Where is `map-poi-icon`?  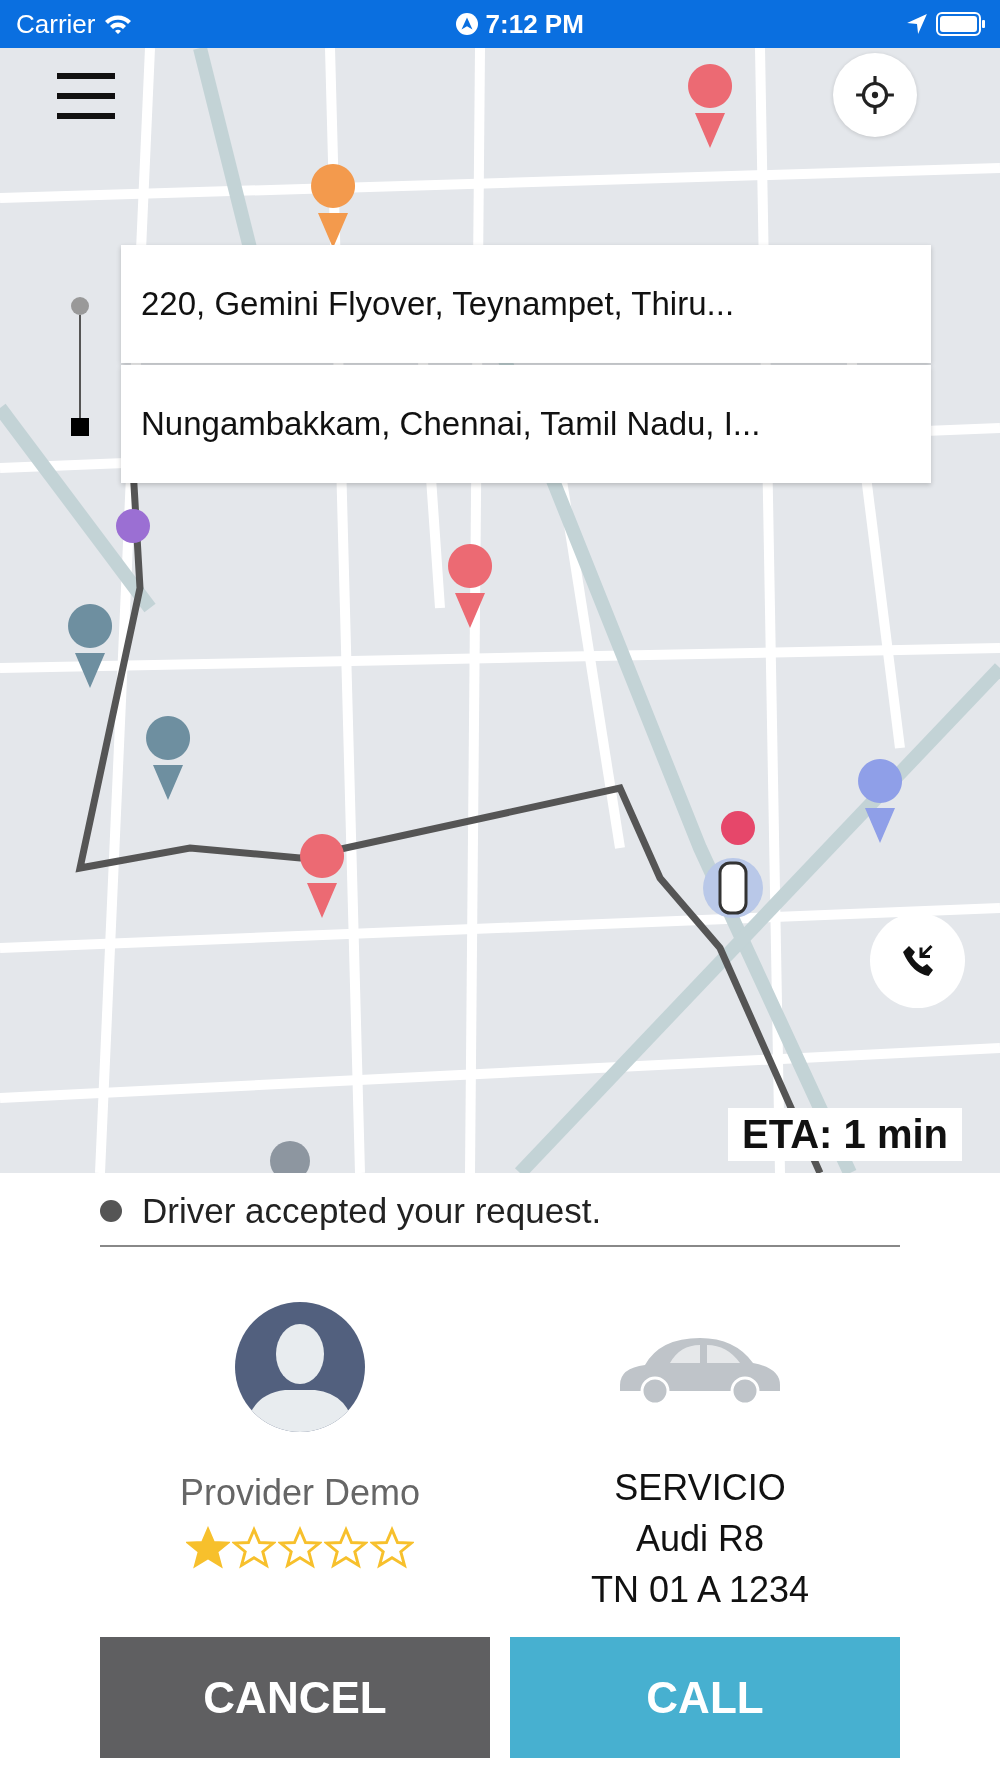 map-poi-icon is located at coordinates (290, 1157).